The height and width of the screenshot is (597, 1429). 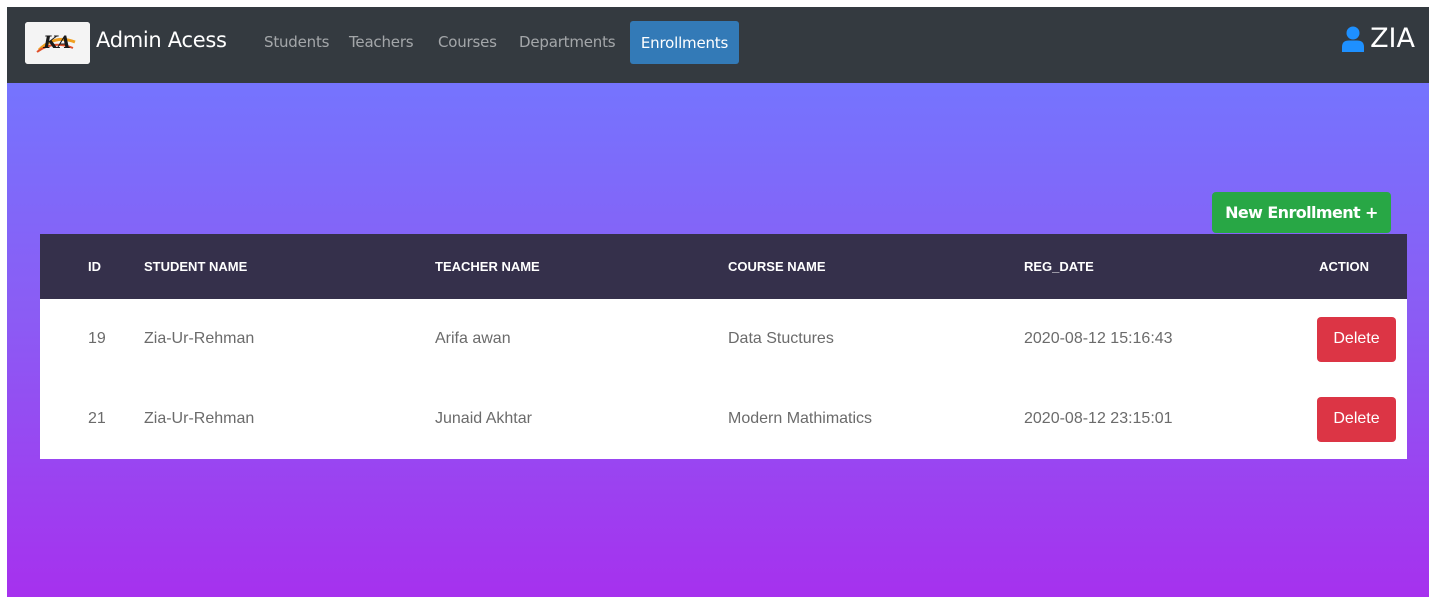 What do you see at coordinates (1392, 38) in the screenshot?
I see `user-name: ZIA` at bounding box center [1392, 38].